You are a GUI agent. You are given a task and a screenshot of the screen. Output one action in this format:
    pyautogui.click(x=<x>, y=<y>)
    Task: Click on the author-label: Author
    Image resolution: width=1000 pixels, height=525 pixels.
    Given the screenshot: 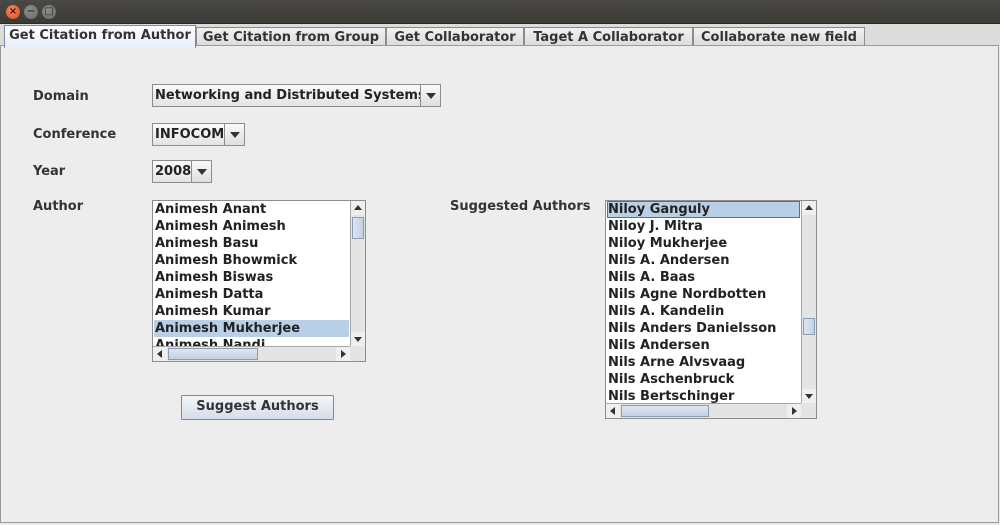 What is the action you would take?
    pyautogui.click(x=58, y=206)
    